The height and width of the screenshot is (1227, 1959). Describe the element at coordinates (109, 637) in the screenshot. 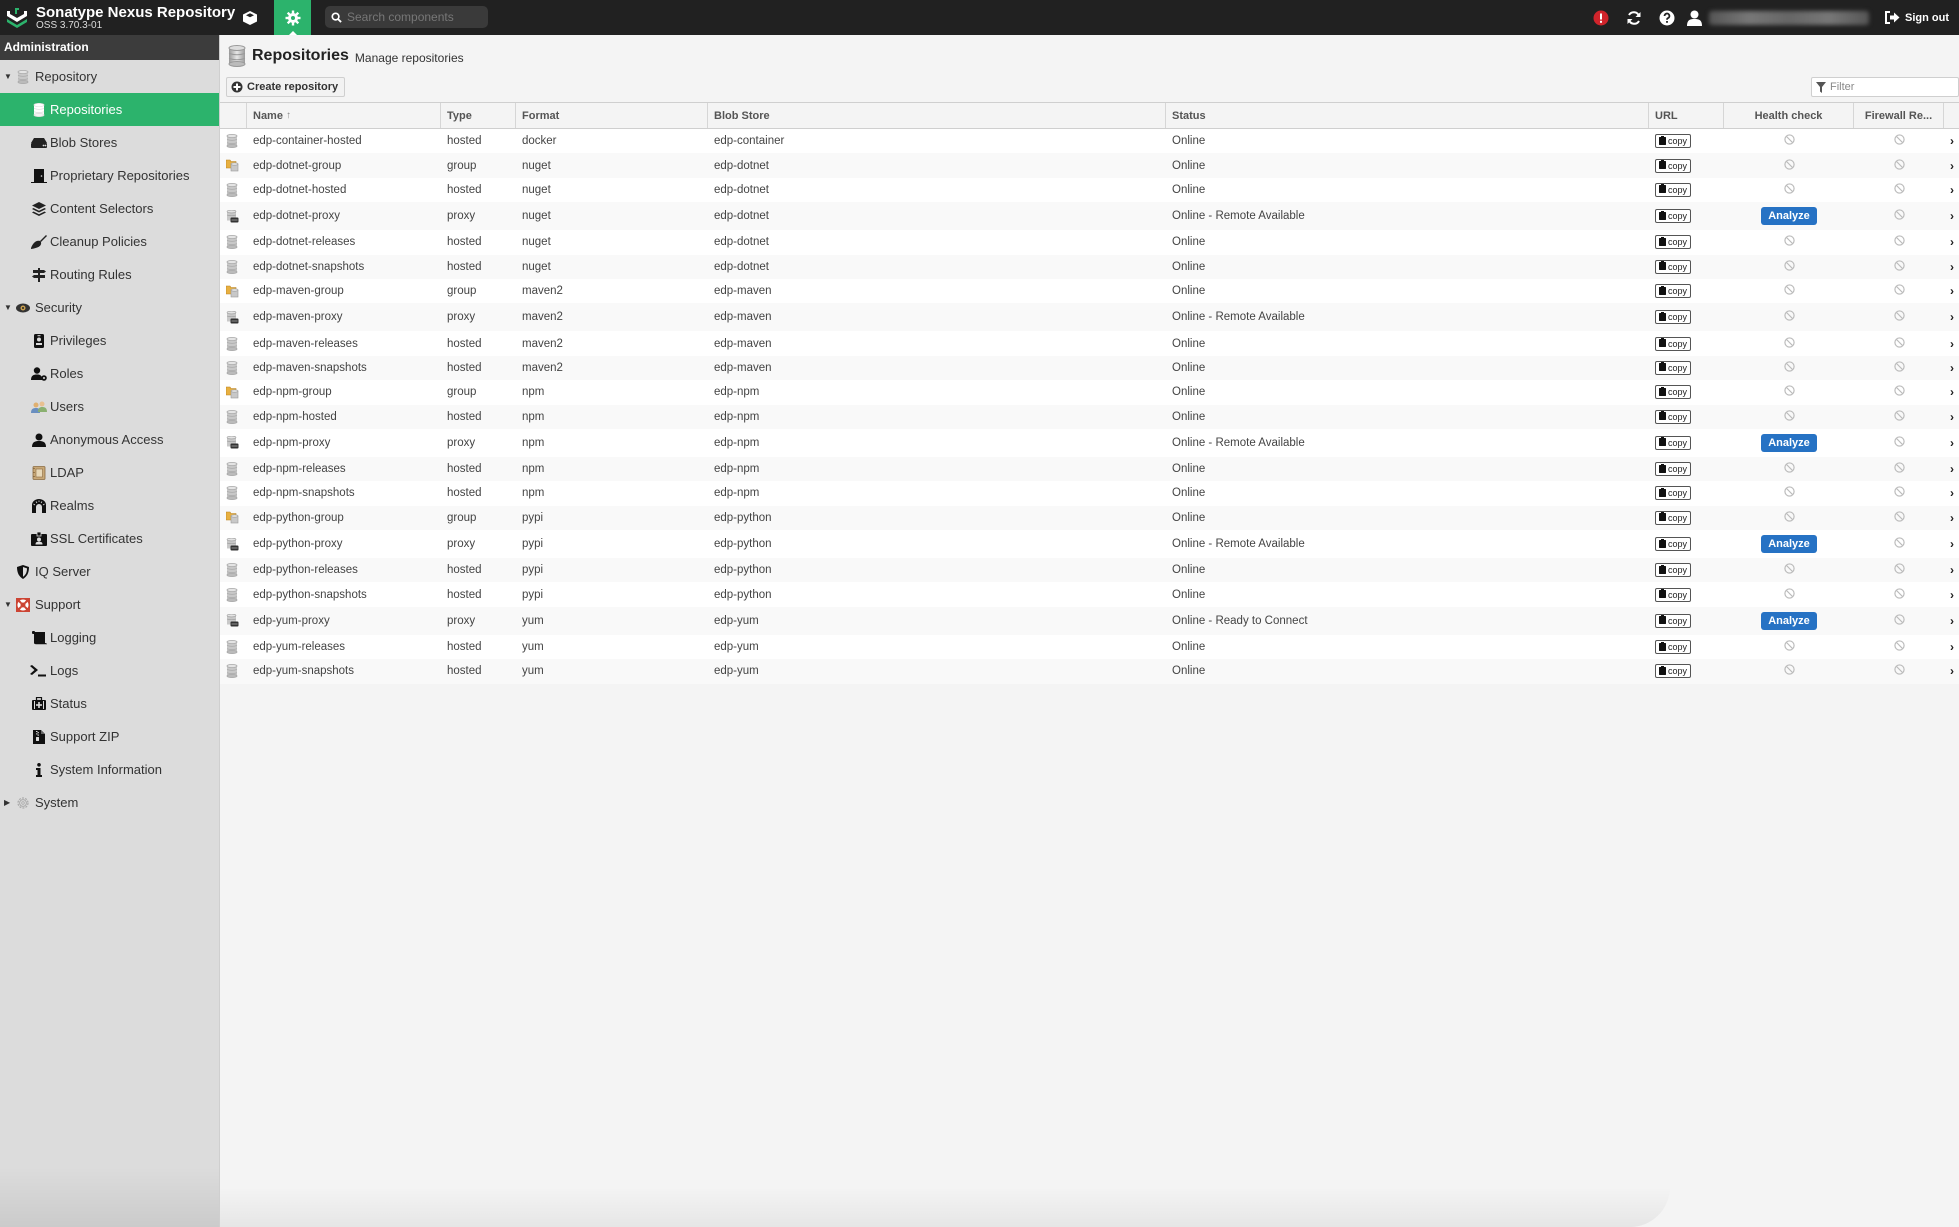

I see `sidebar-item-logging: Logging` at that location.